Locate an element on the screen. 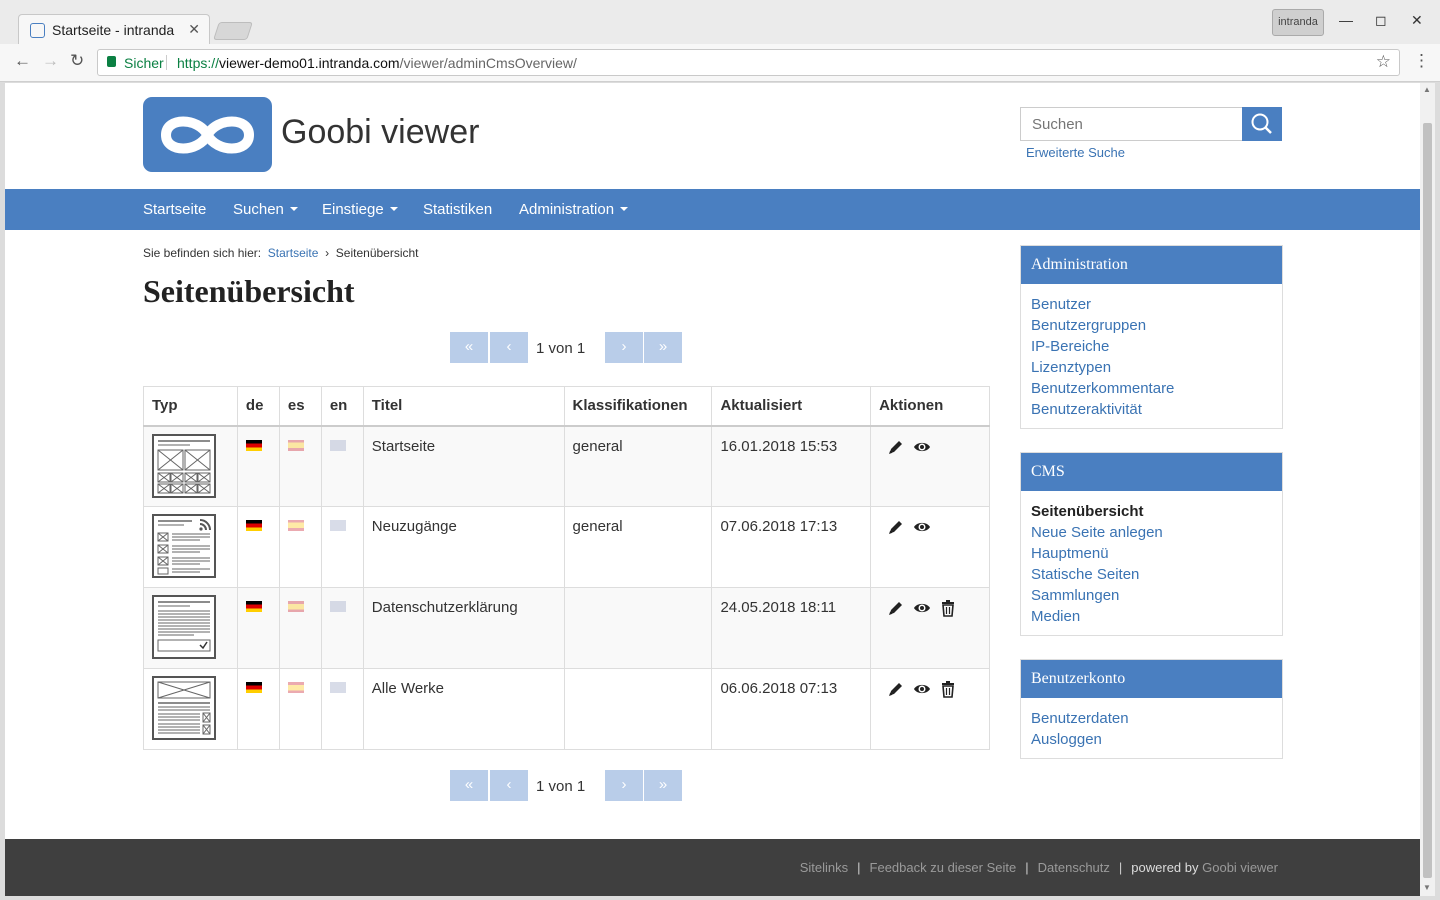 The width and height of the screenshot is (1440, 900). minimize-icon: — is located at coordinates (1346, 20).